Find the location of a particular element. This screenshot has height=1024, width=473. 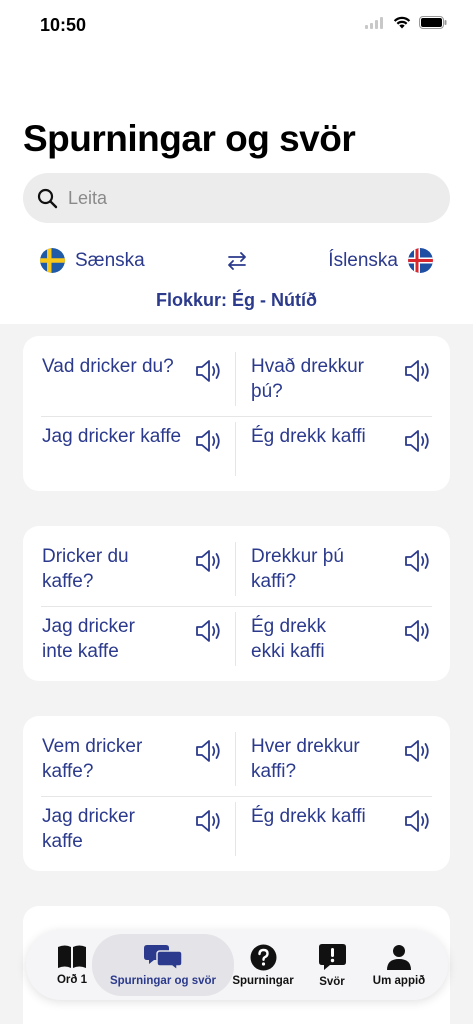

source-language-button: Sænska is located at coordinates (92, 260).